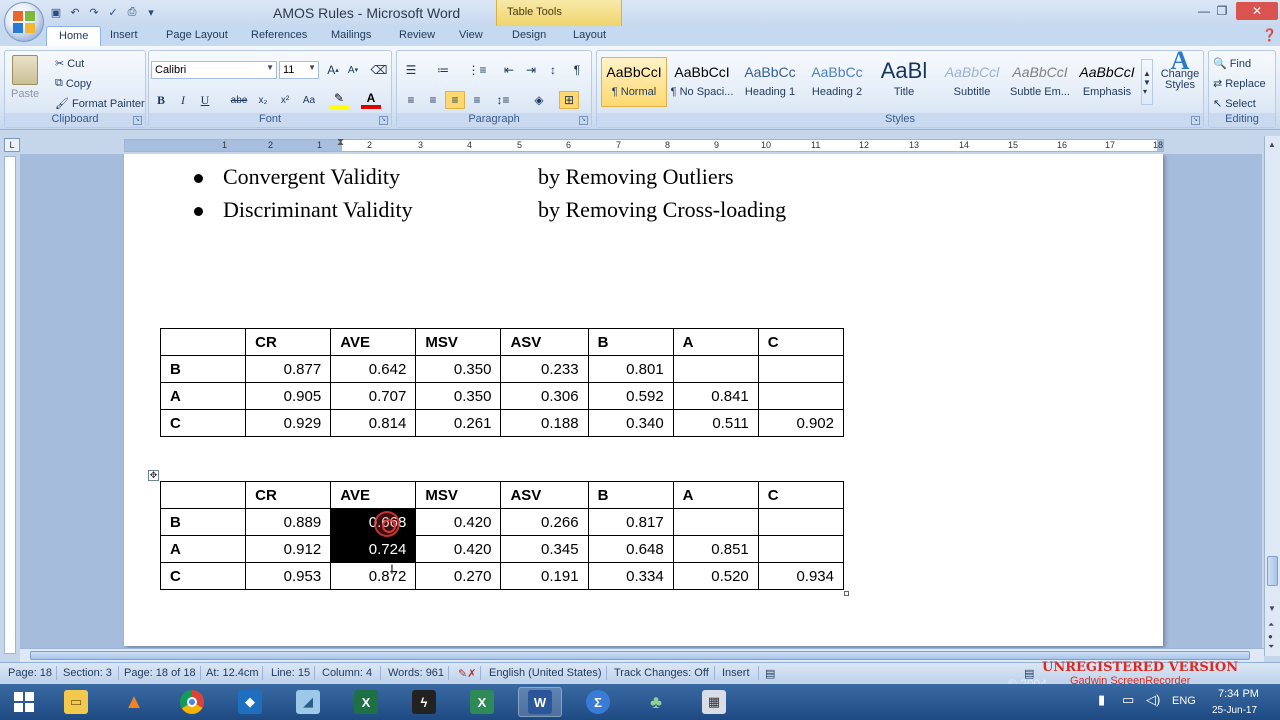  Describe the element at coordinates (290, 673) in the screenshot. I see `status-line: Line: 15` at that location.